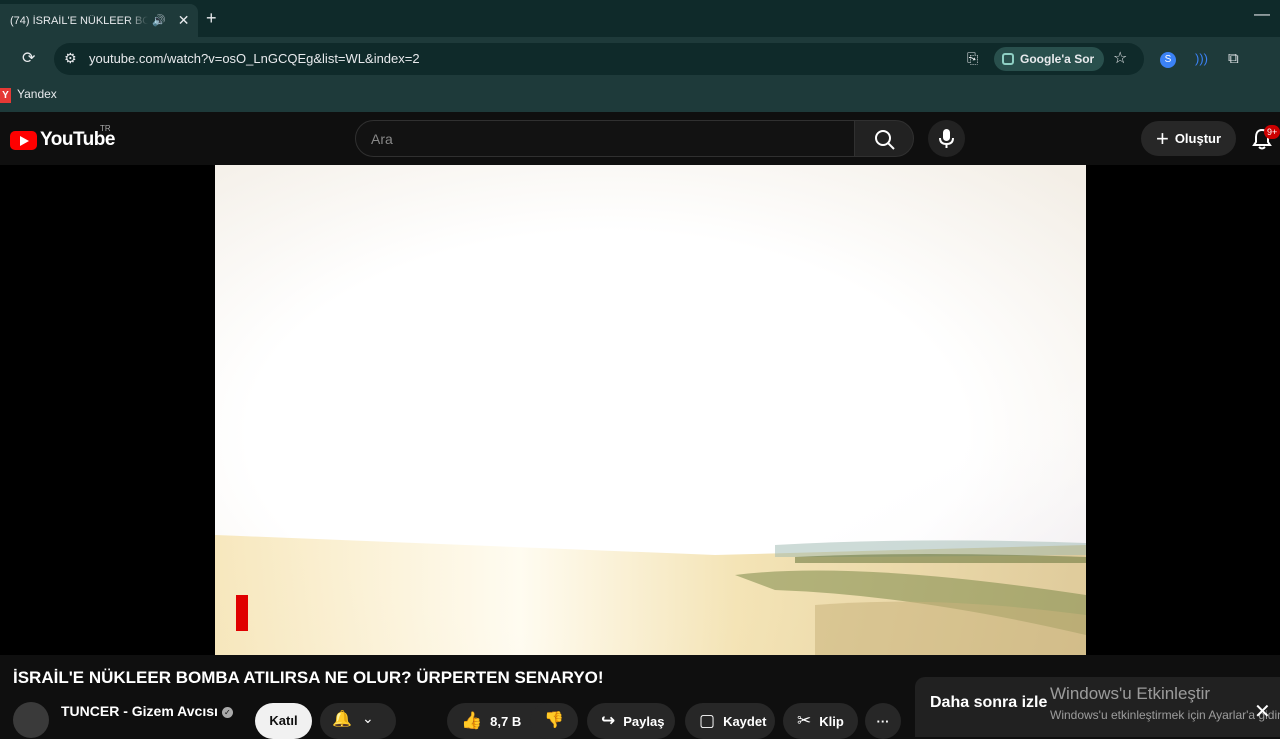 This screenshot has height=739, width=1280. I want to click on extensions-puzzle-icon: ⧉, so click(1233, 58).